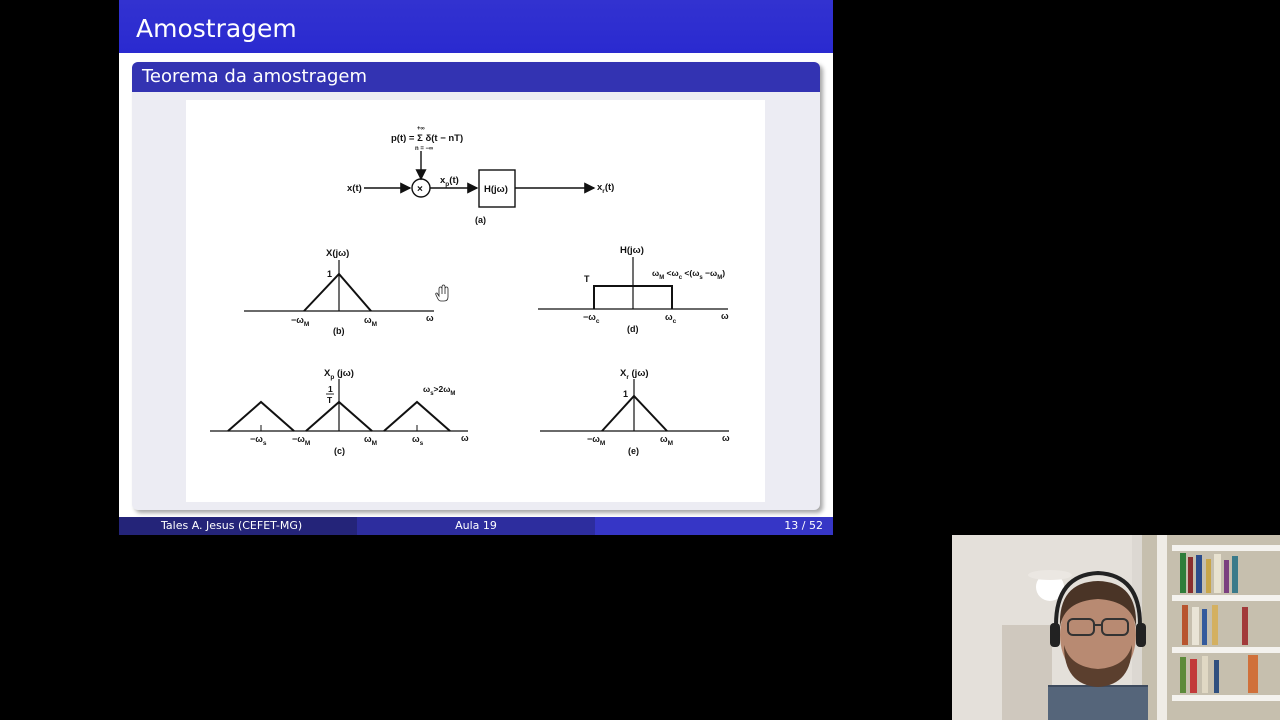 The width and height of the screenshot is (1280, 720). What do you see at coordinates (258, 440) in the screenshot?
I see `c-tick-label-neg-ws: −ωs` at bounding box center [258, 440].